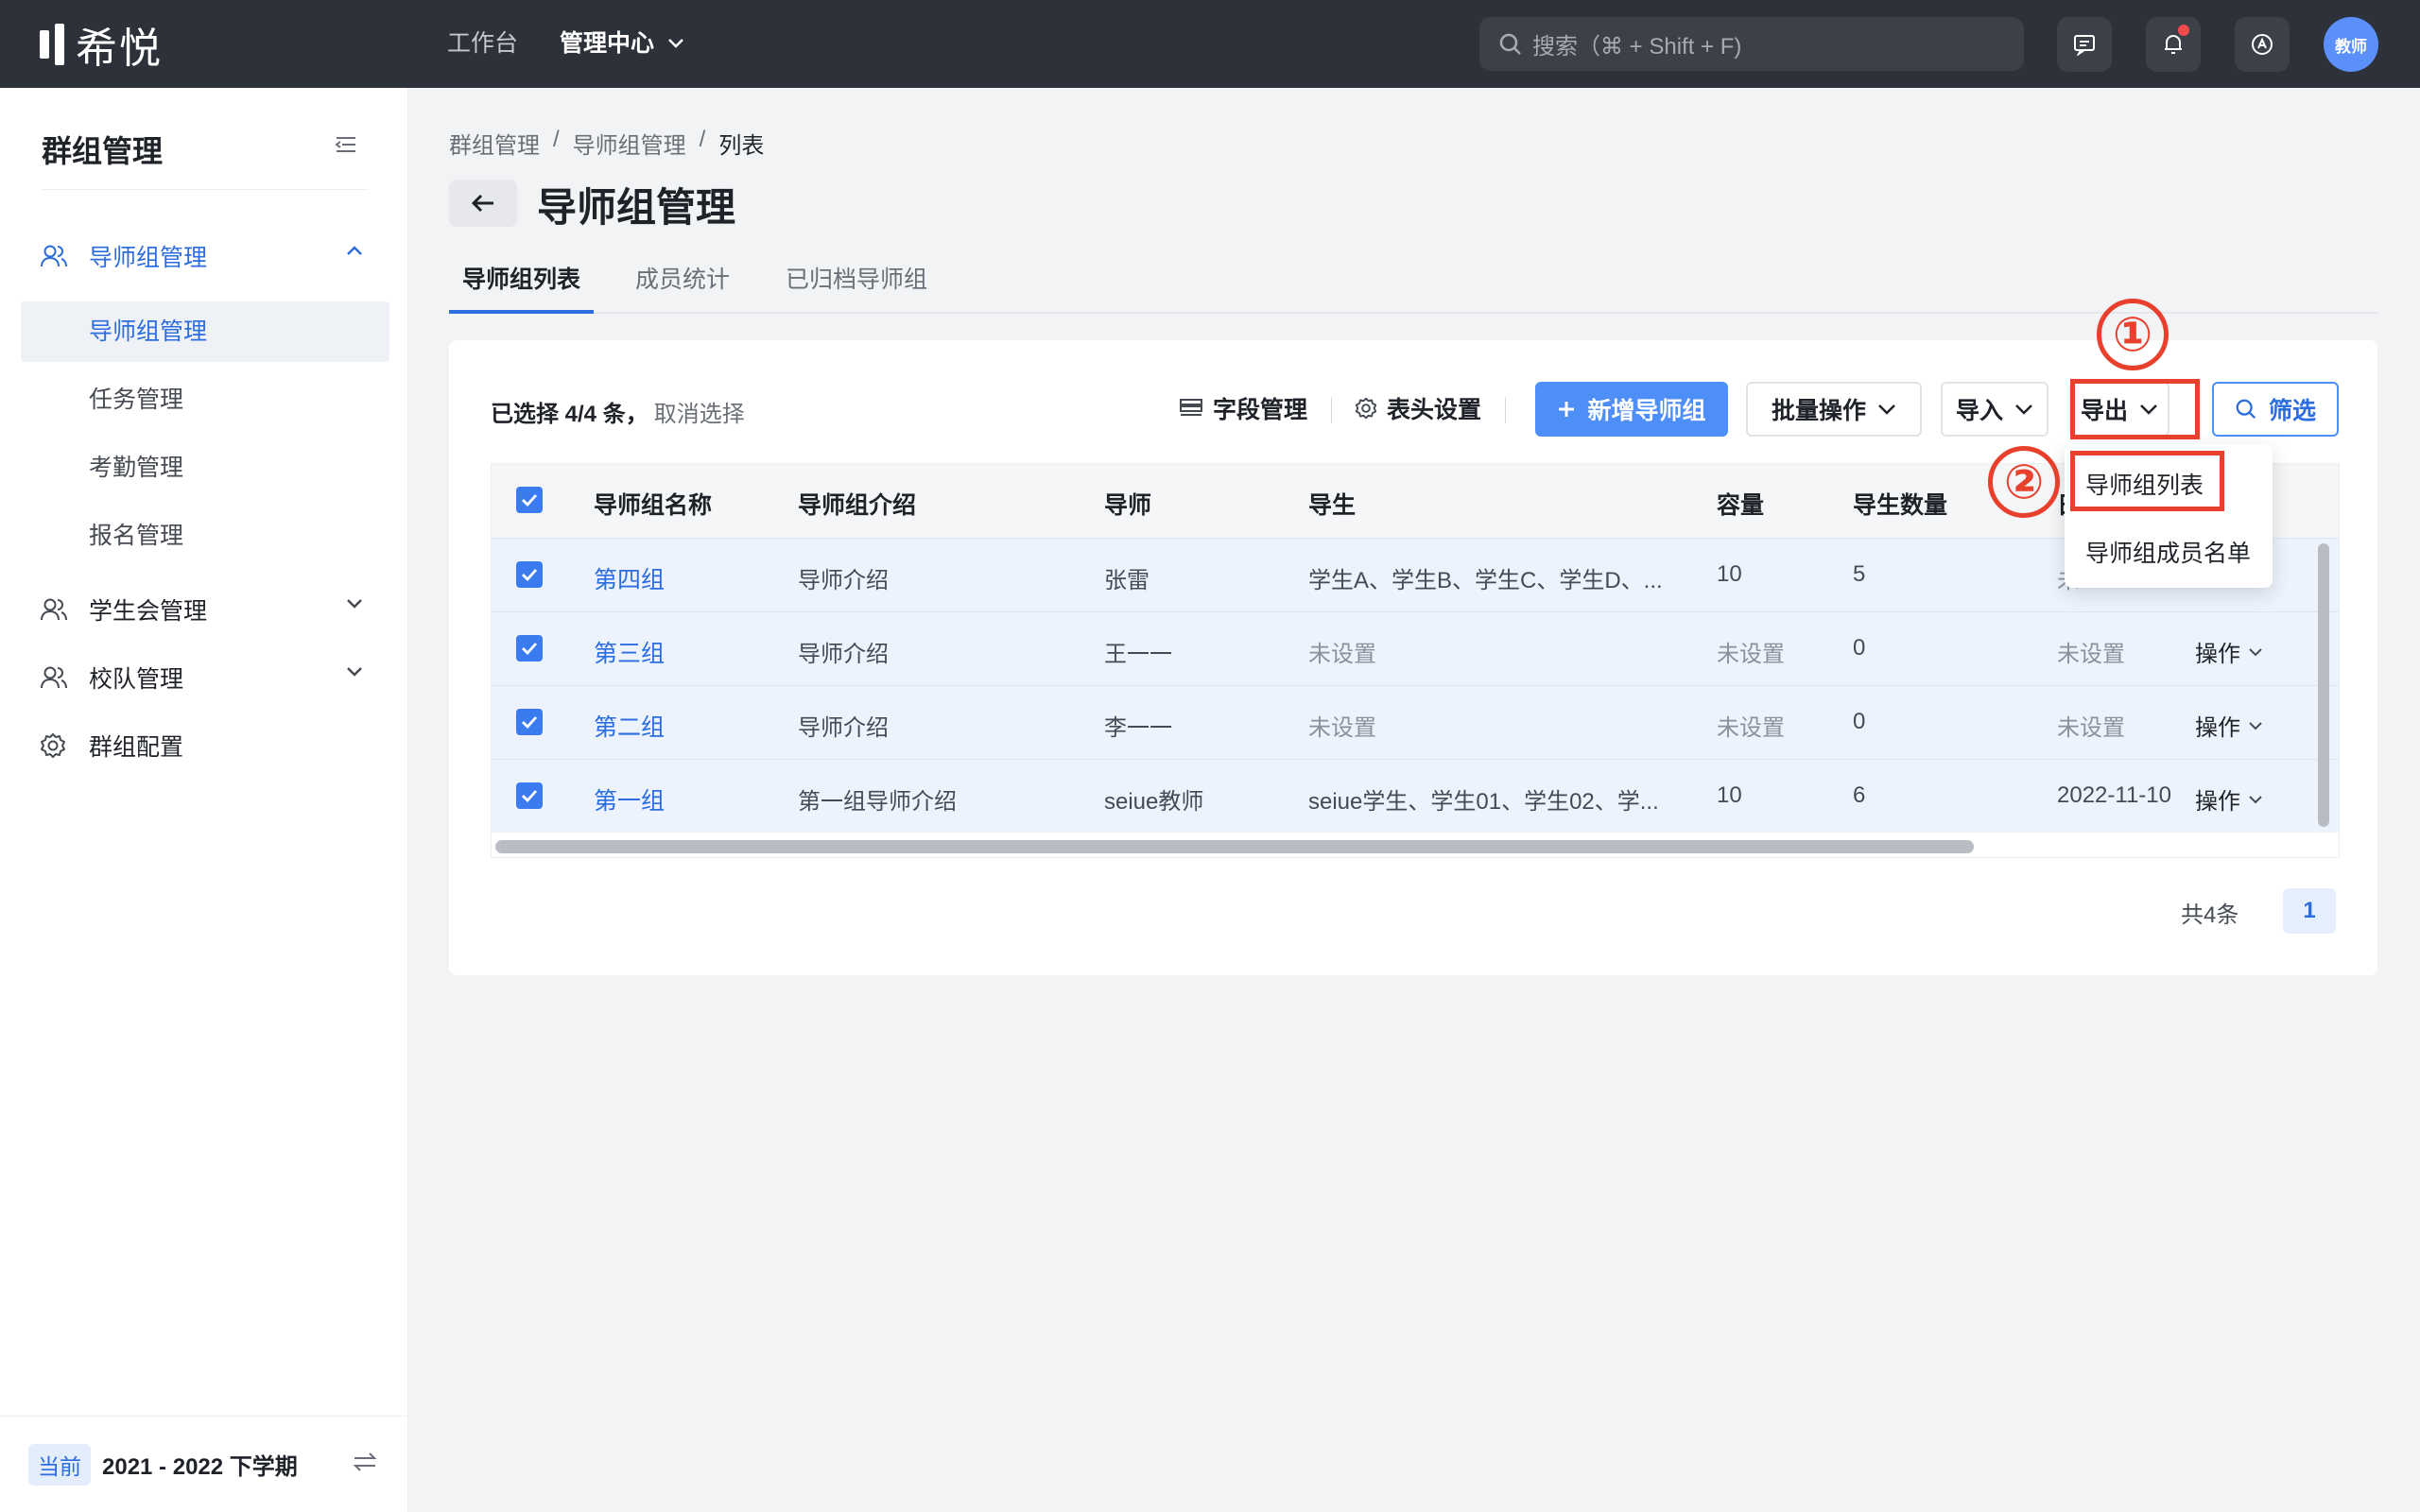  What do you see at coordinates (1127, 580) in the screenshot?
I see `group-mentor: 张雷` at bounding box center [1127, 580].